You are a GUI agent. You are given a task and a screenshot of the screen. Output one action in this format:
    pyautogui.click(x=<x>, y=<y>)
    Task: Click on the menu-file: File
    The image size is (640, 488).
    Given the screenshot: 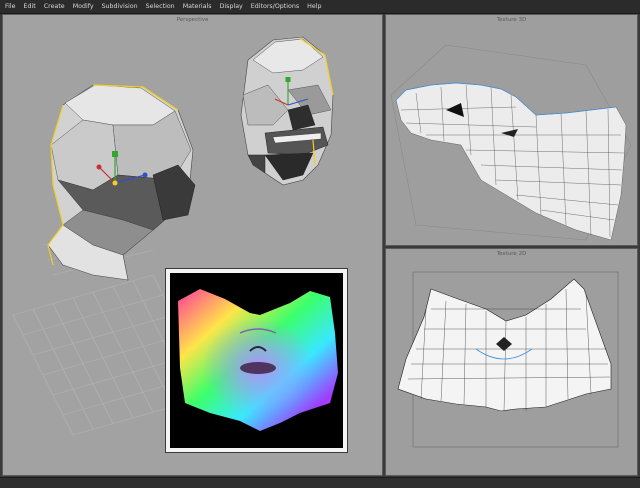 What is the action you would take?
    pyautogui.click(x=10, y=6)
    